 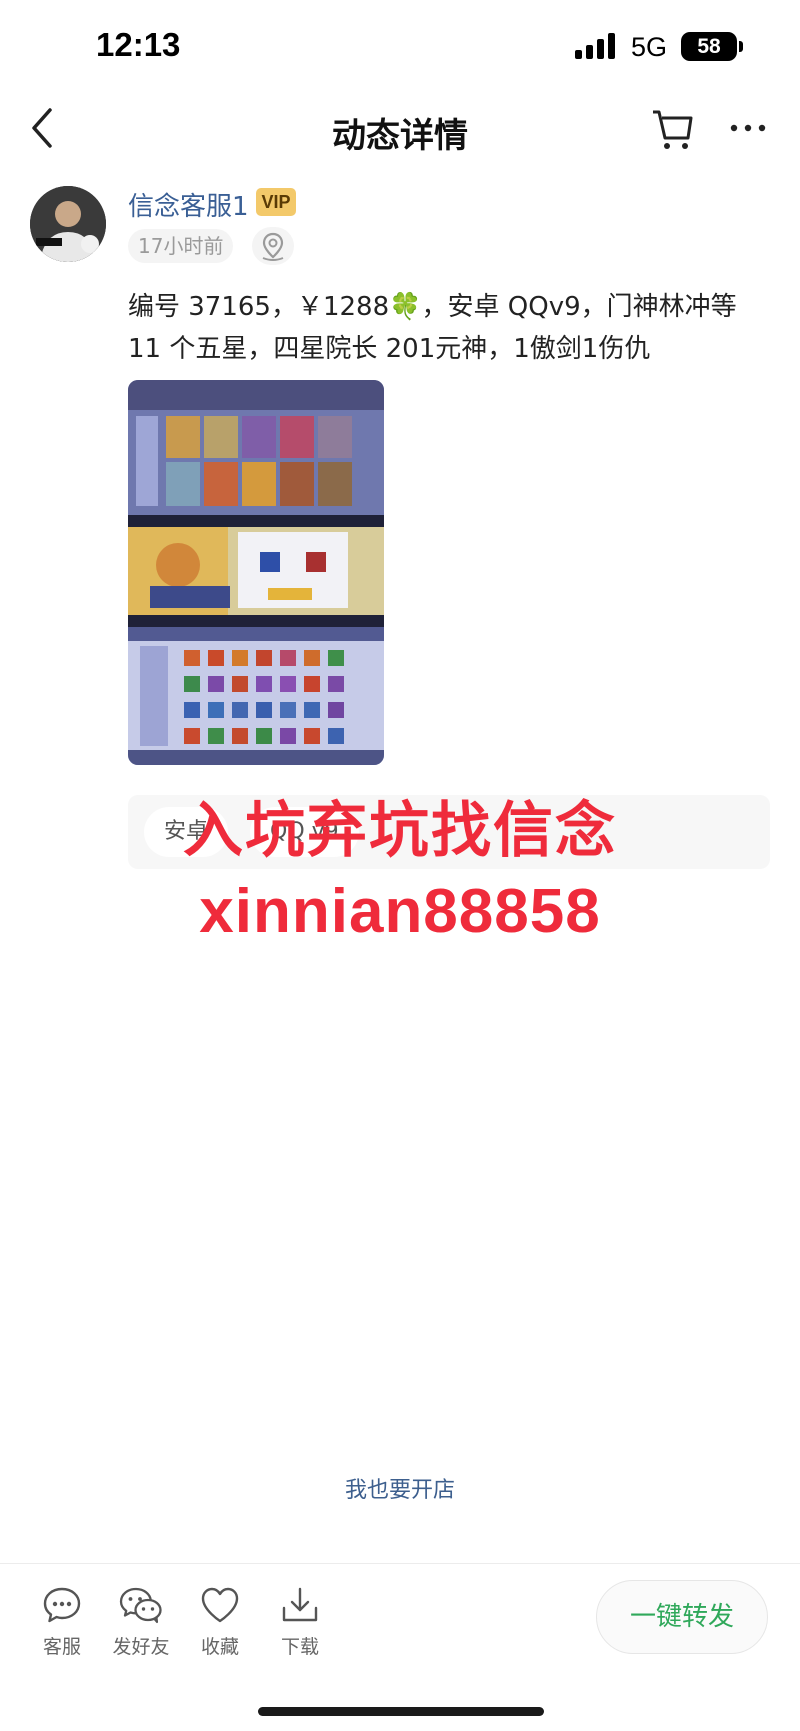 I want to click on watermark-contact-id: xinnian88858, so click(x=400, y=911).